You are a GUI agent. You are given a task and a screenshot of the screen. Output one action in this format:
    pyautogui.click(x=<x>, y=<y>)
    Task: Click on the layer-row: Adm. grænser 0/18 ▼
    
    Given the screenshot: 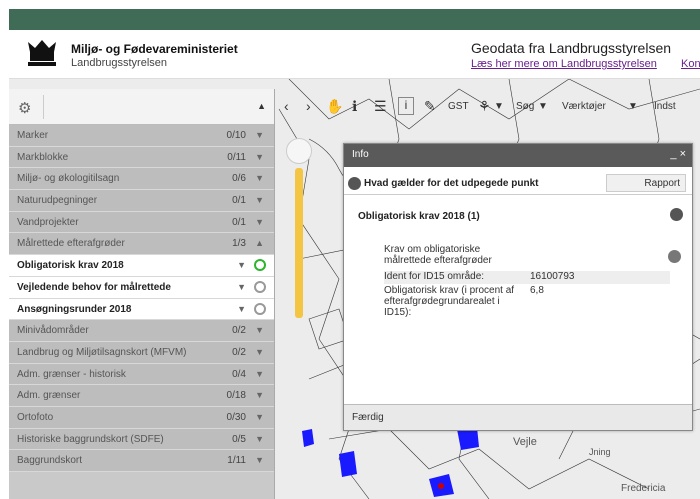 What is the action you would take?
    pyautogui.click(x=141, y=396)
    